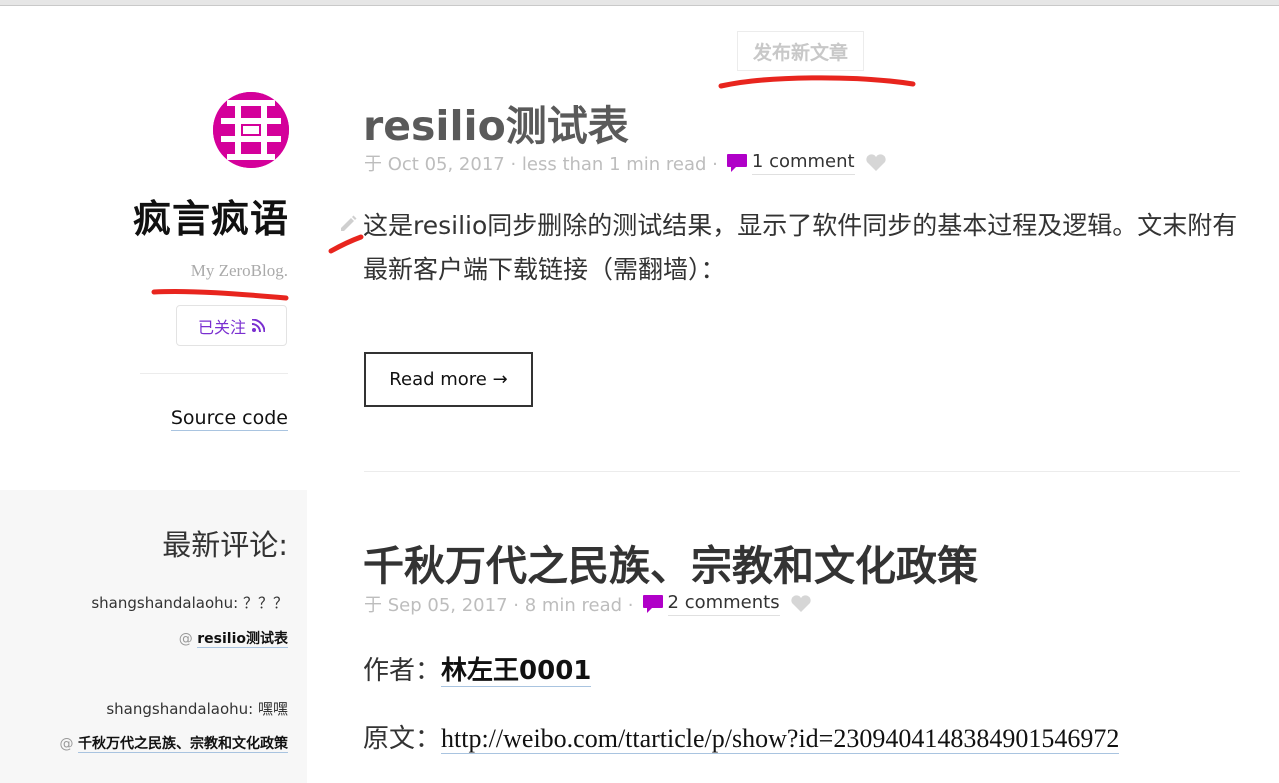  Describe the element at coordinates (499, 605) in the screenshot. I see `post-date: 于 Sep 05, 2017 · 8 min read ·` at that location.